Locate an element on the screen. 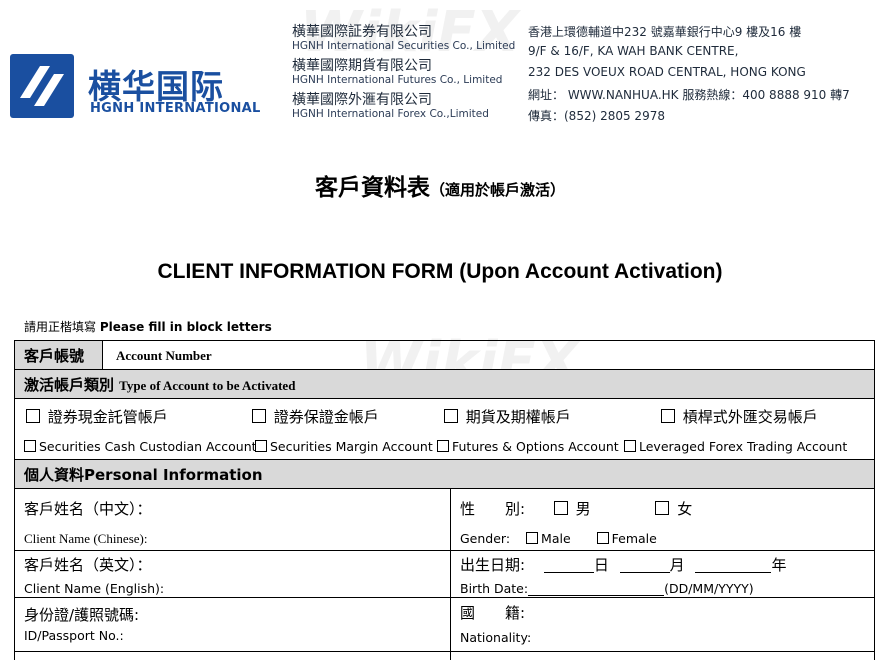  birth-date-label-en: Birth Date: (DD/MM/YYYY) is located at coordinates (607, 588).